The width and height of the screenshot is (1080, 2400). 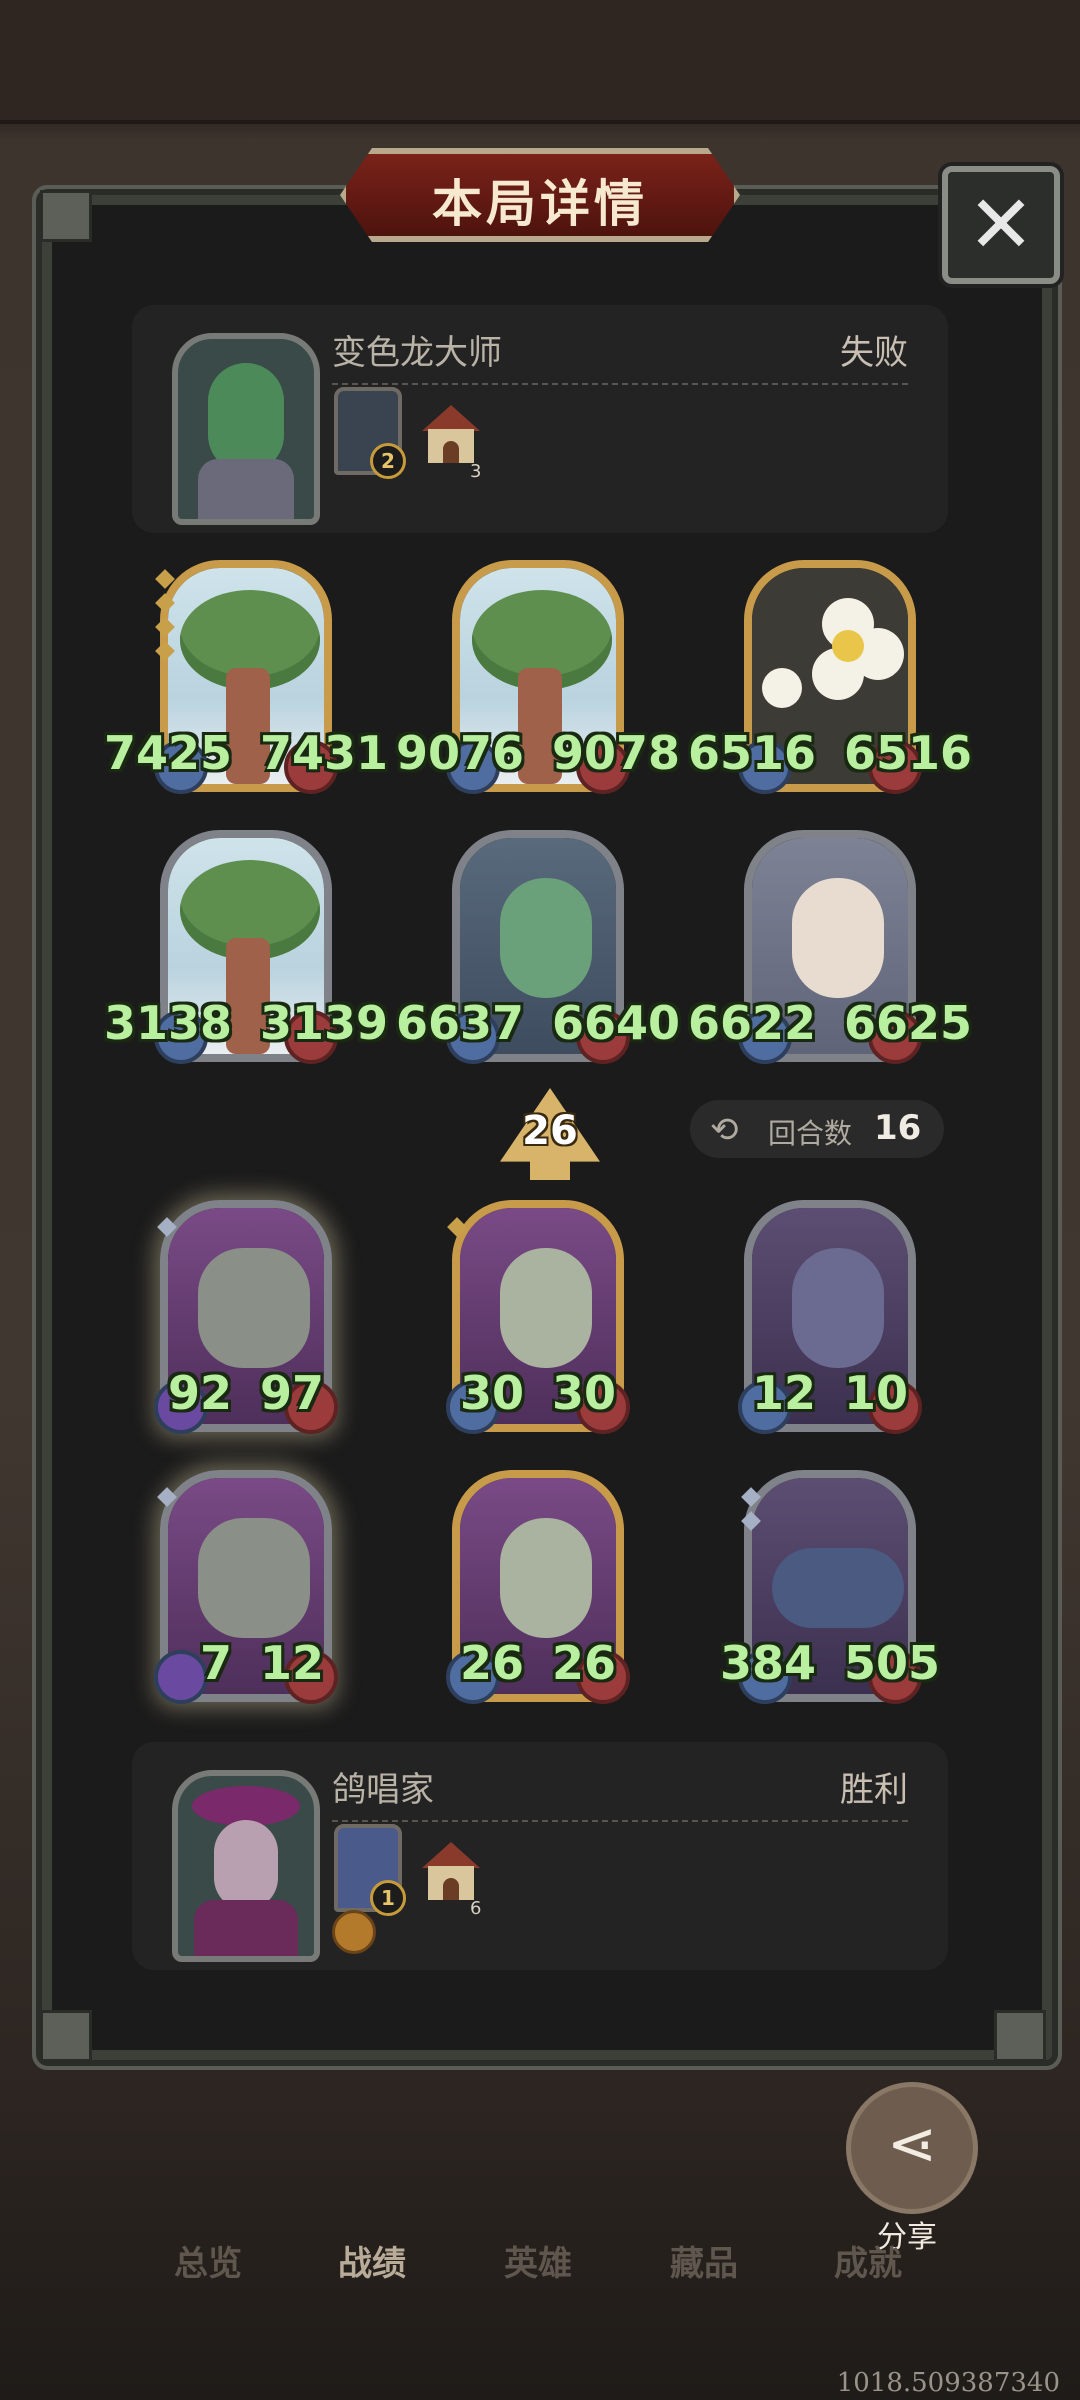 I want to click on player-avatar, so click(x=246, y=1866).